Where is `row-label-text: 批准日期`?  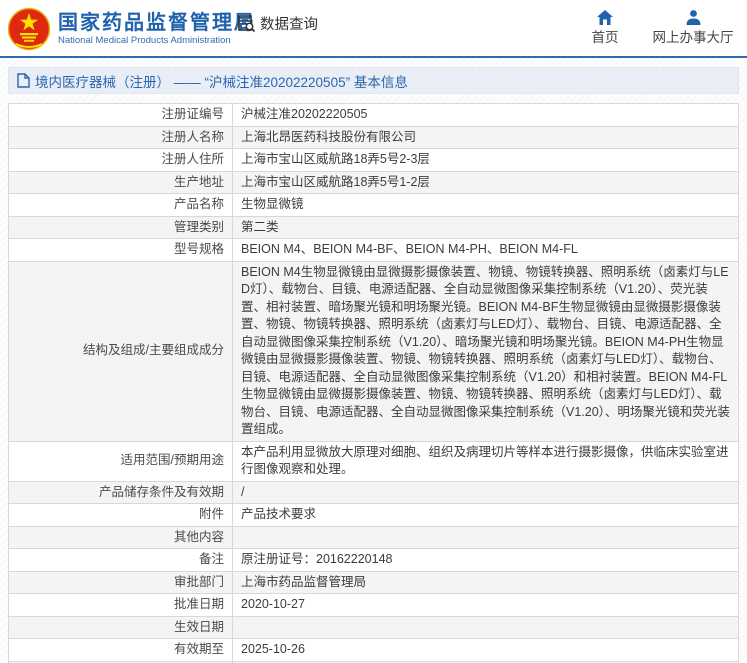
row-label-text: 批准日期 is located at coordinates (198, 604).